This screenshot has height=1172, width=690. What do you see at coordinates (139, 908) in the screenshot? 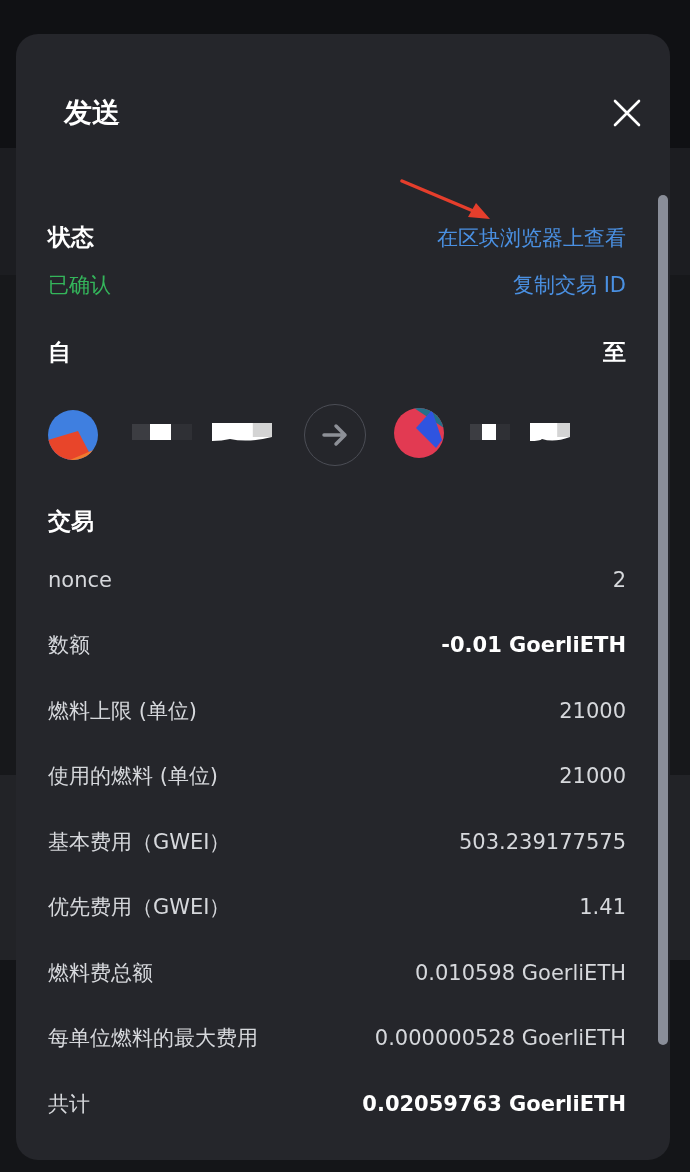
I see `detail-label: 优先费用（GWEI）` at bounding box center [139, 908].